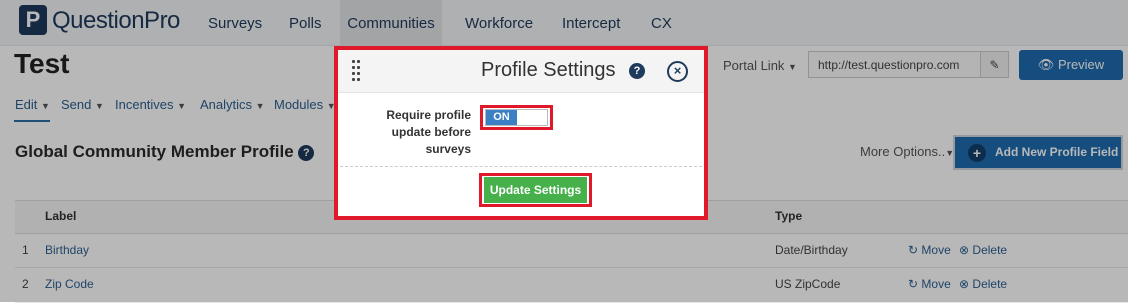 This screenshot has width=1128, height=303. What do you see at coordinates (637, 71) in the screenshot?
I see `help-icon: ?` at bounding box center [637, 71].